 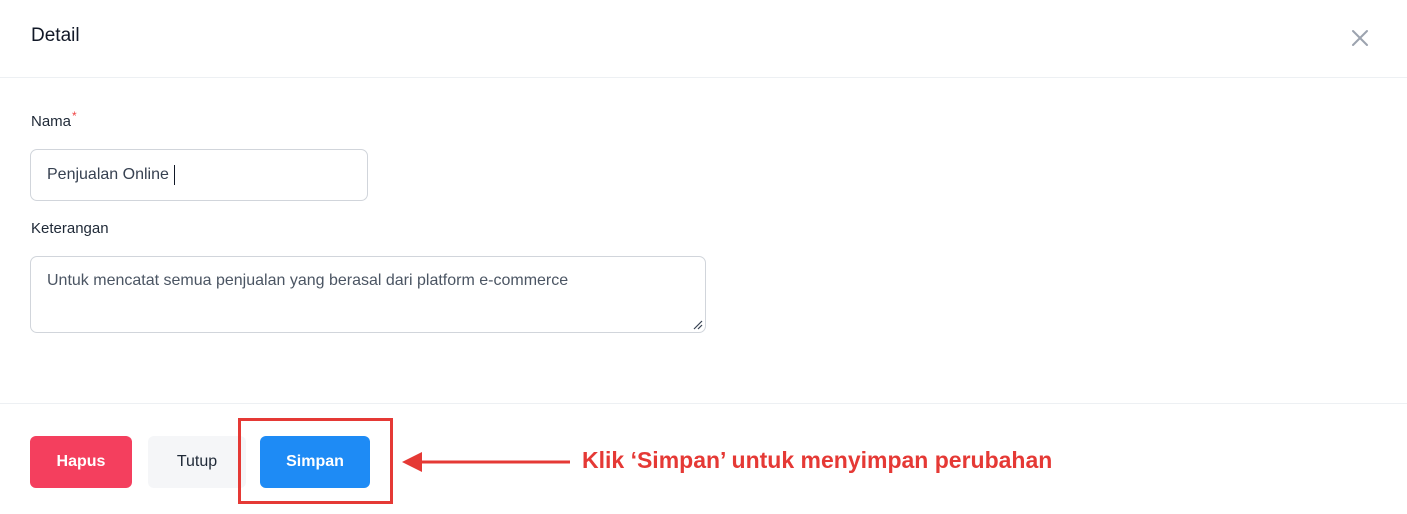 I want to click on hapus-button: Hapus, so click(x=81, y=462).